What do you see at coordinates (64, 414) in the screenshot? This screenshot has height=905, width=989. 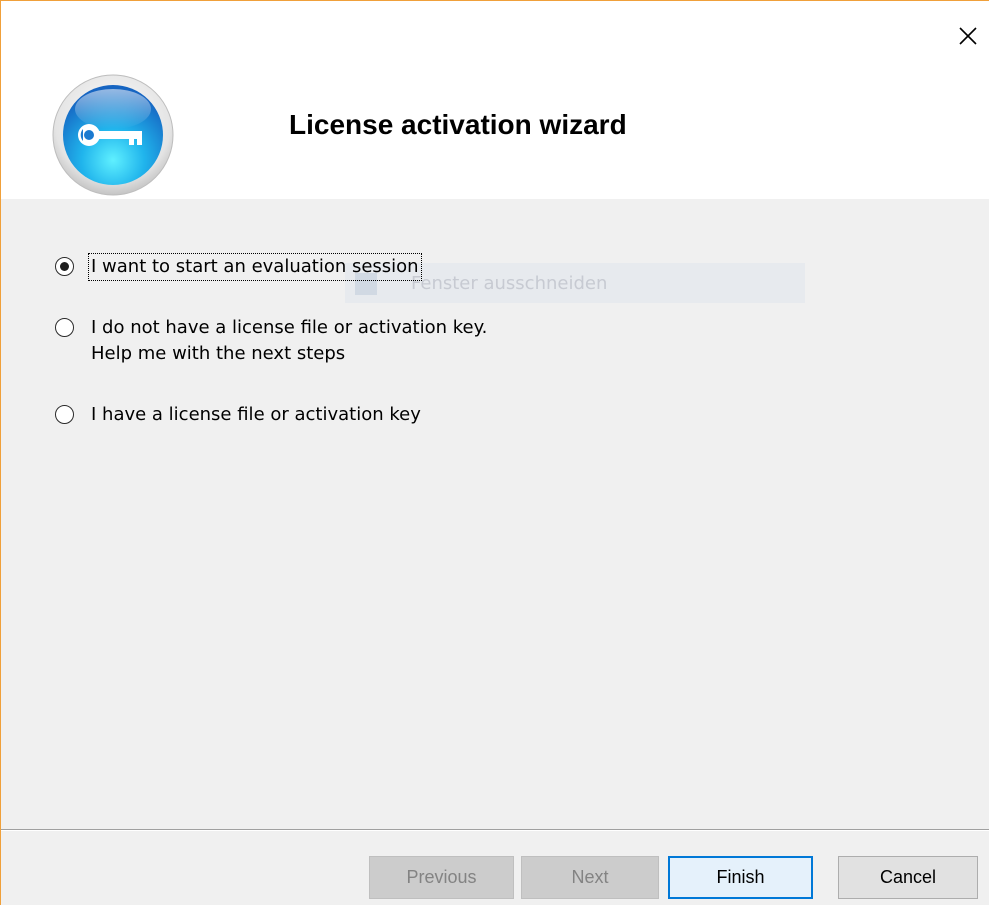 I see `radio-have-license` at bounding box center [64, 414].